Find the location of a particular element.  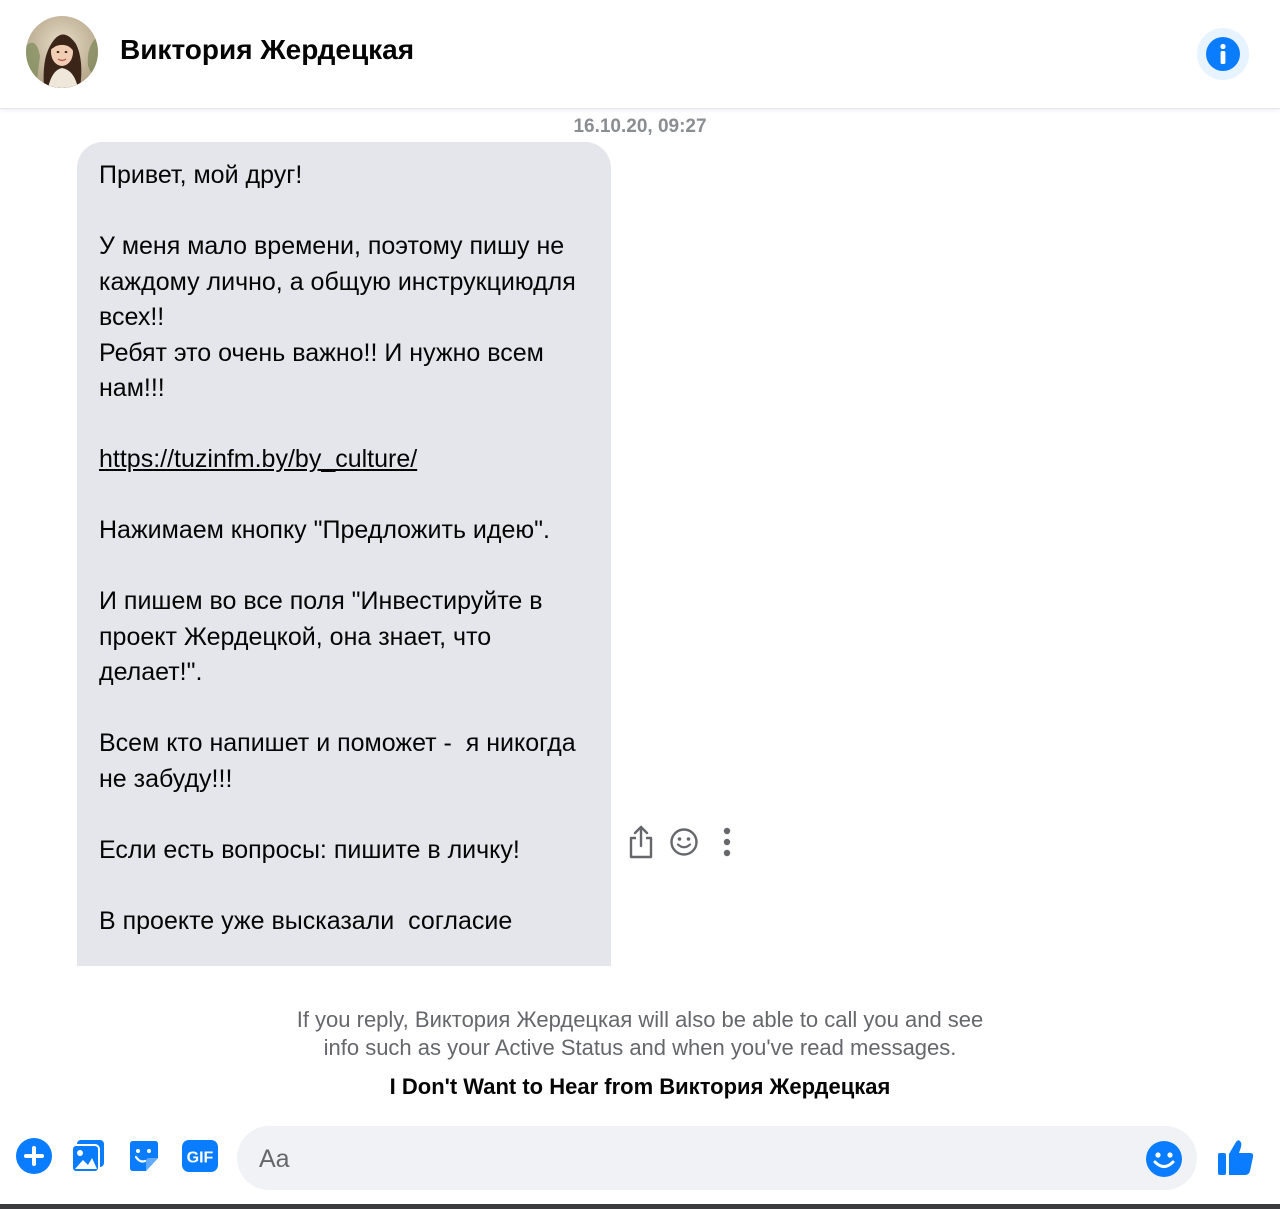

attach-photo-button is located at coordinates (88, 1156).